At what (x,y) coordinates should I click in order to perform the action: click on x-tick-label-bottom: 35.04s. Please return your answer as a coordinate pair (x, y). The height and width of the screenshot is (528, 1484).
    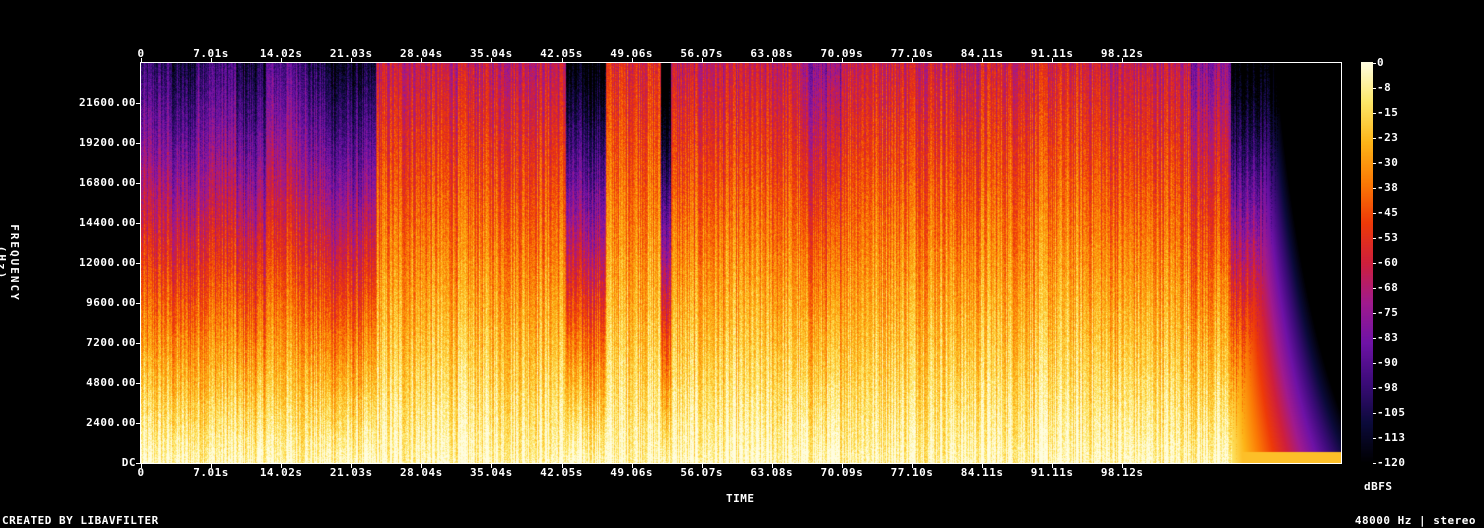
    Looking at the image, I should click on (491, 472).